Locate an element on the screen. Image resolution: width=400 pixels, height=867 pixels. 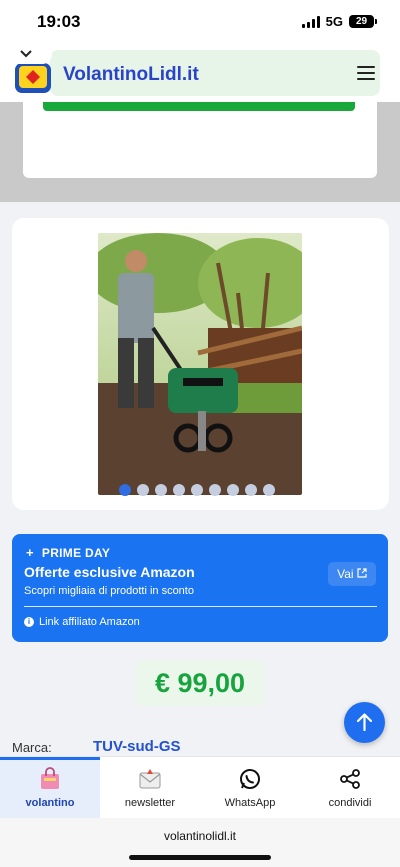
share-icon is located at coordinates (350, 779).